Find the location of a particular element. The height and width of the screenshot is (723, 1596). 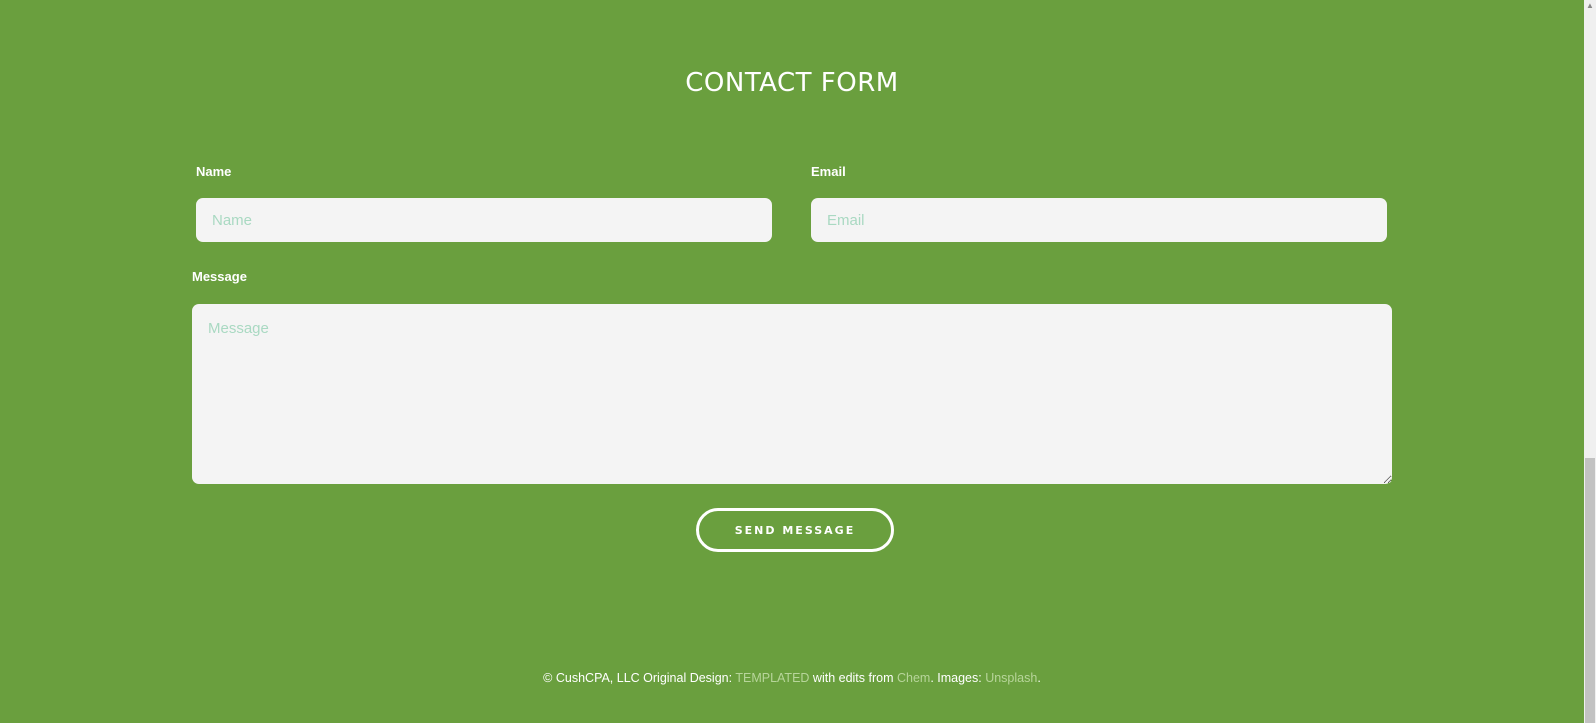

scrollbar: ▲ is located at coordinates (1590, 361).